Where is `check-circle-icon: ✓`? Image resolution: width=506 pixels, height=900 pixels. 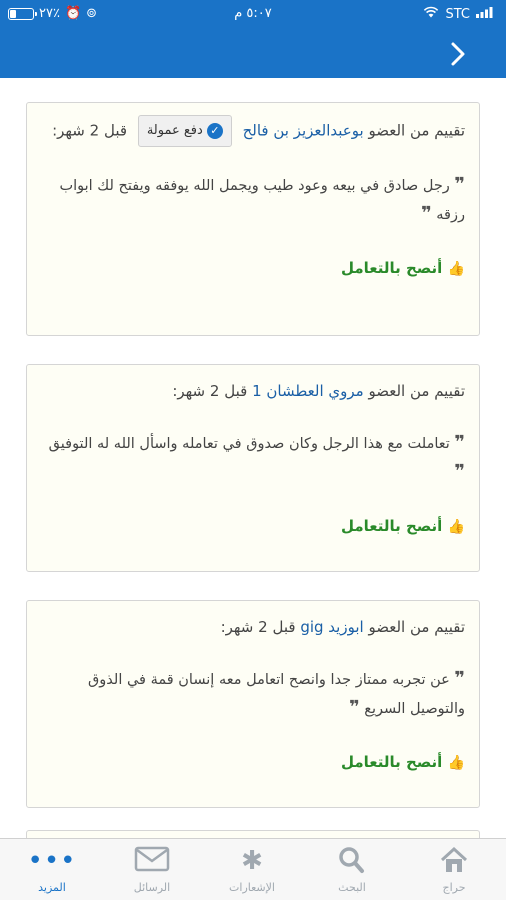 check-circle-icon: ✓ is located at coordinates (214, 130).